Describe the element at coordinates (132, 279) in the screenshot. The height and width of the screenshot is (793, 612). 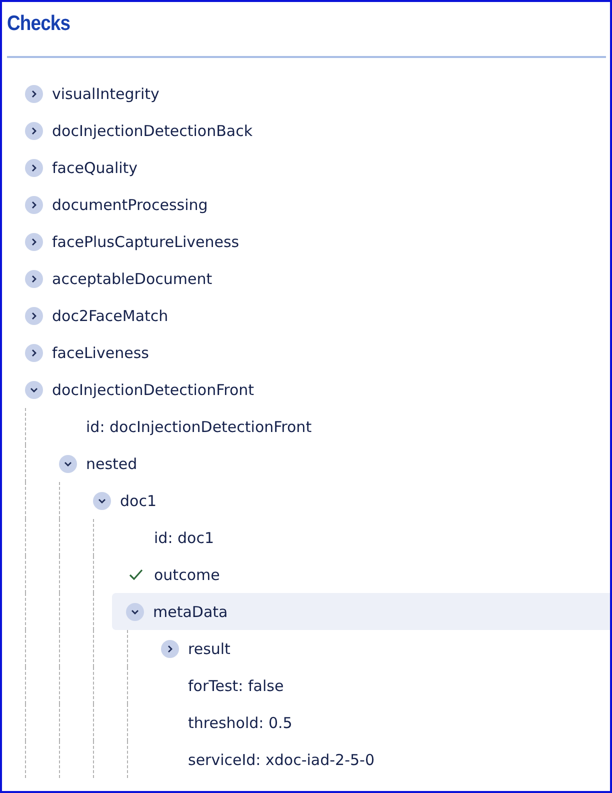
I see `tree-item-label: acceptableDocument` at that location.